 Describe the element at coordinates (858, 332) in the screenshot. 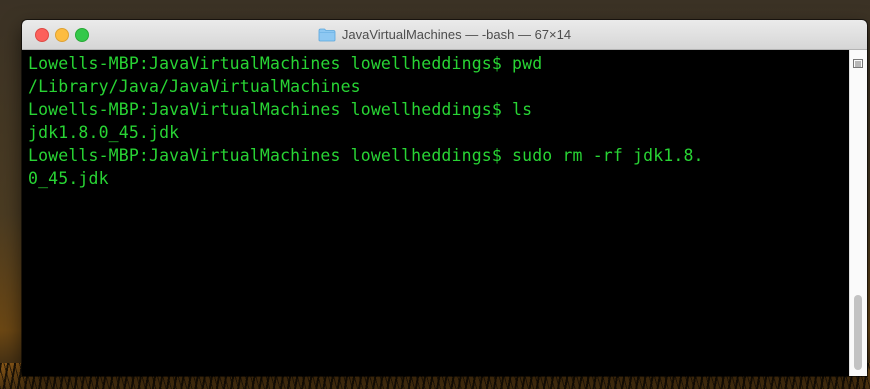

I see `scrollbar-thumb` at that location.